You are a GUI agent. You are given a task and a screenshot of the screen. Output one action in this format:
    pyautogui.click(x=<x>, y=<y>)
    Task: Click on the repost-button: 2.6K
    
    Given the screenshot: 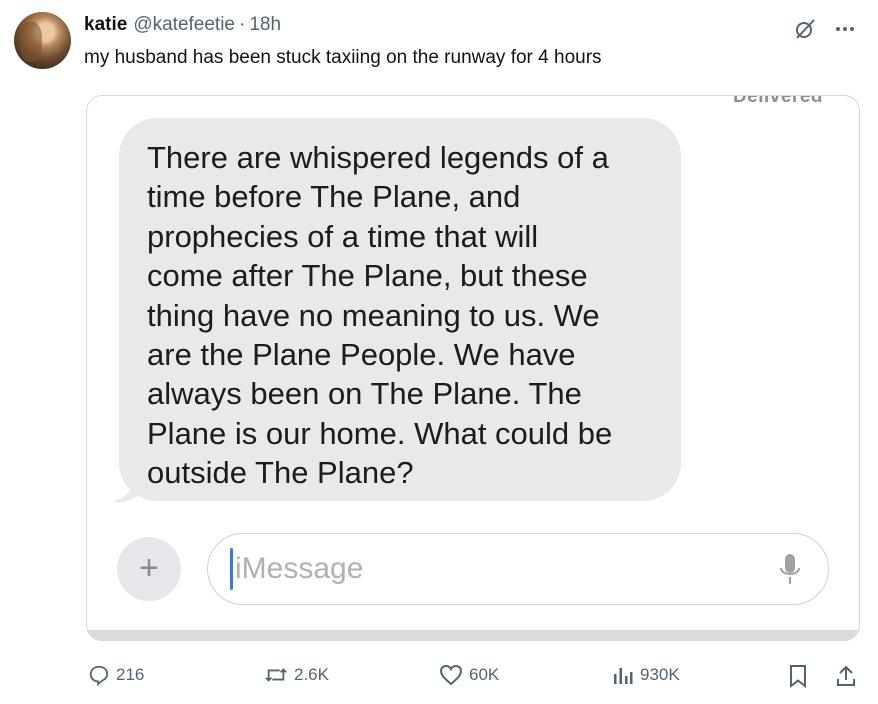 What is the action you would take?
    pyautogui.click(x=296, y=675)
    